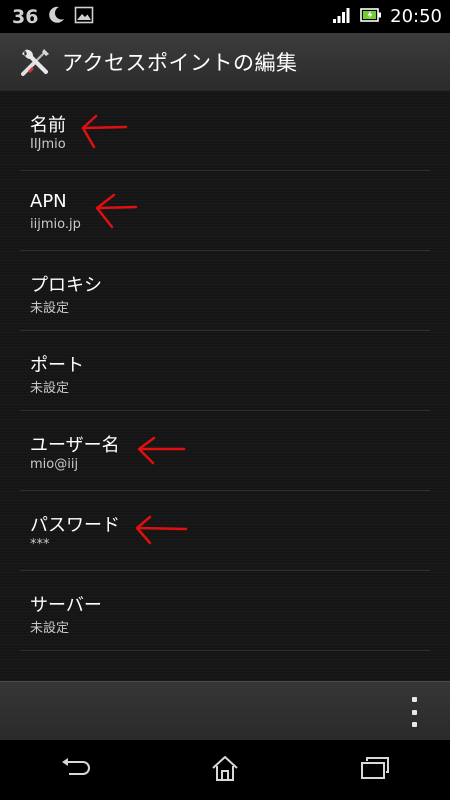 The width and height of the screenshot is (450, 800). What do you see at coordinates (54, 464) in the screenshot?
I see `setting-summary: mio@iij` at bounding box center [54, 464].